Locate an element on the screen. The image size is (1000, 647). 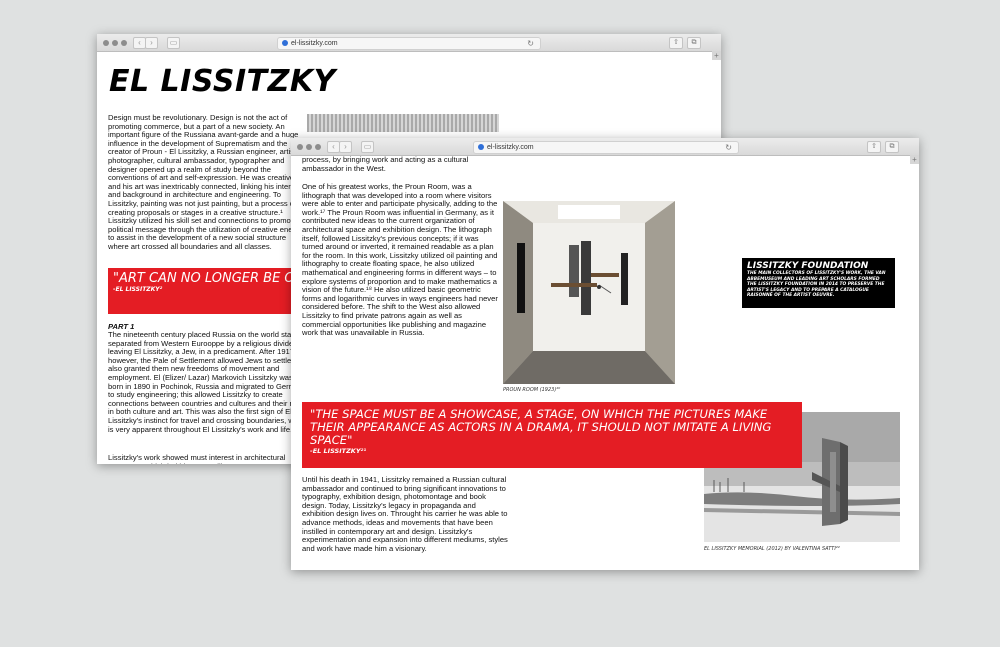
proun-room-caption: PROUN ROOM (1923)²⁰ is located at coordinates (532, 390).